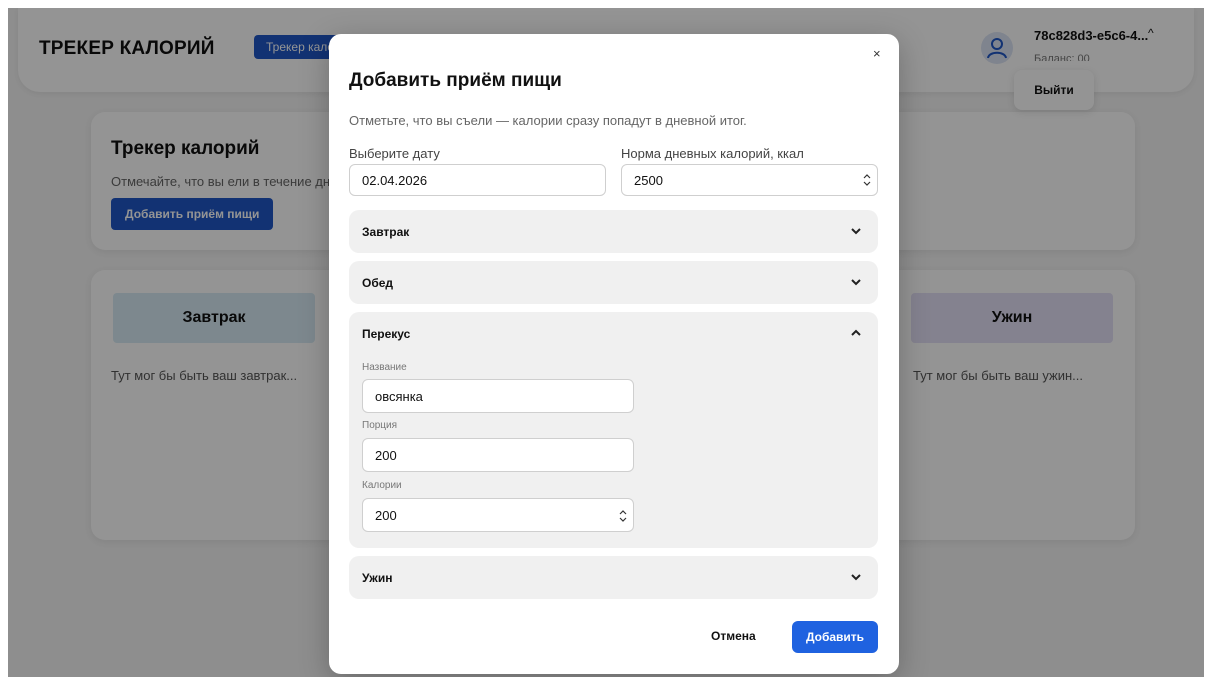 This screenshot has width=1212, height=677. What do you see at coordinates (378, 283) in the screenshot?
I see `section-lunch-title: Обед` at bounding box center [378, 283].